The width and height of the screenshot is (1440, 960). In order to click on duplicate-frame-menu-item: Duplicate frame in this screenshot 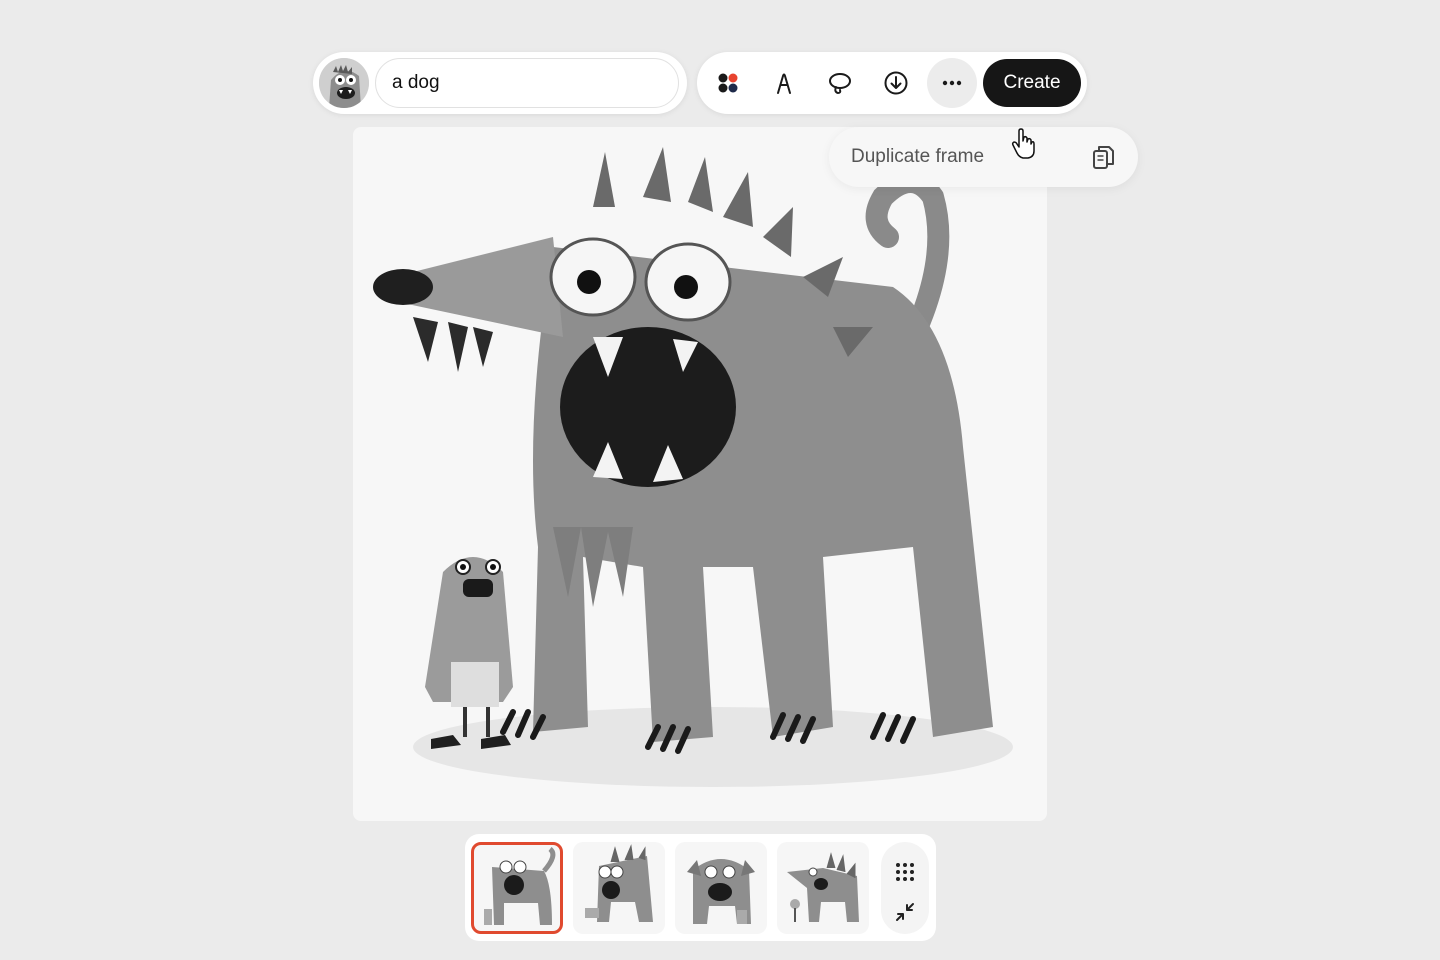, I will do `click(983, 157)`.